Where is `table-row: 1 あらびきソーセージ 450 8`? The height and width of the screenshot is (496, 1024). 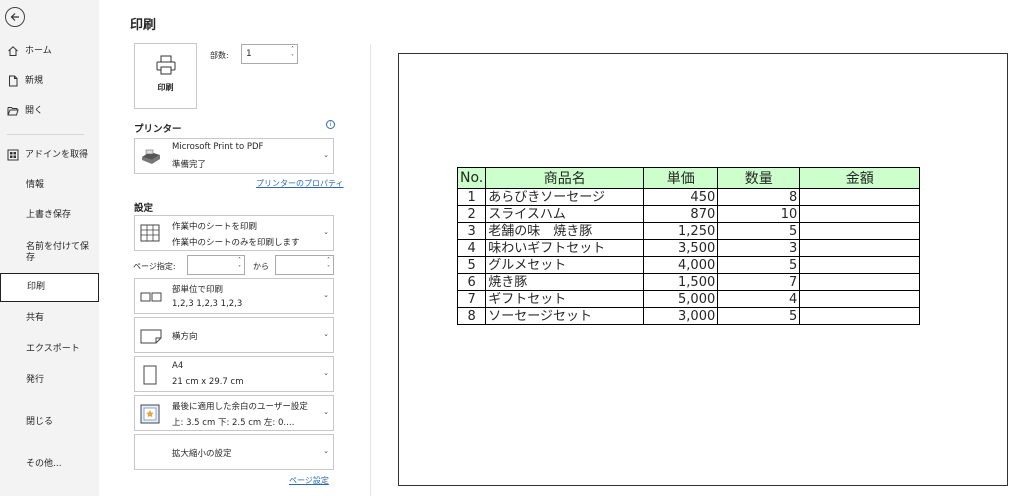
table-row: 1 あらびきソーセージ 450 8 is located at coordinates (688, 197).